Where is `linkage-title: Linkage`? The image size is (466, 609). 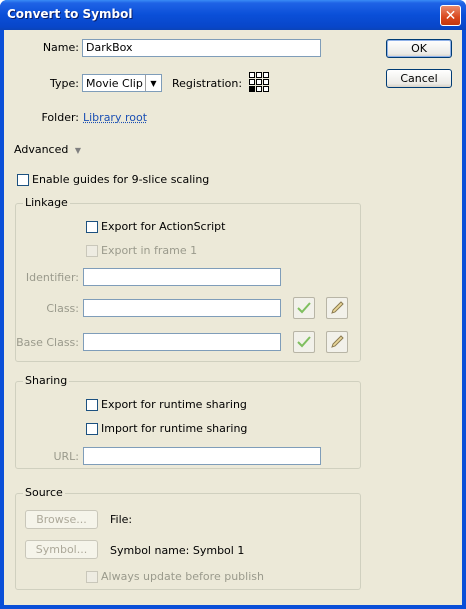
linkage-title: Linkage is located at coordinates (46, 202).